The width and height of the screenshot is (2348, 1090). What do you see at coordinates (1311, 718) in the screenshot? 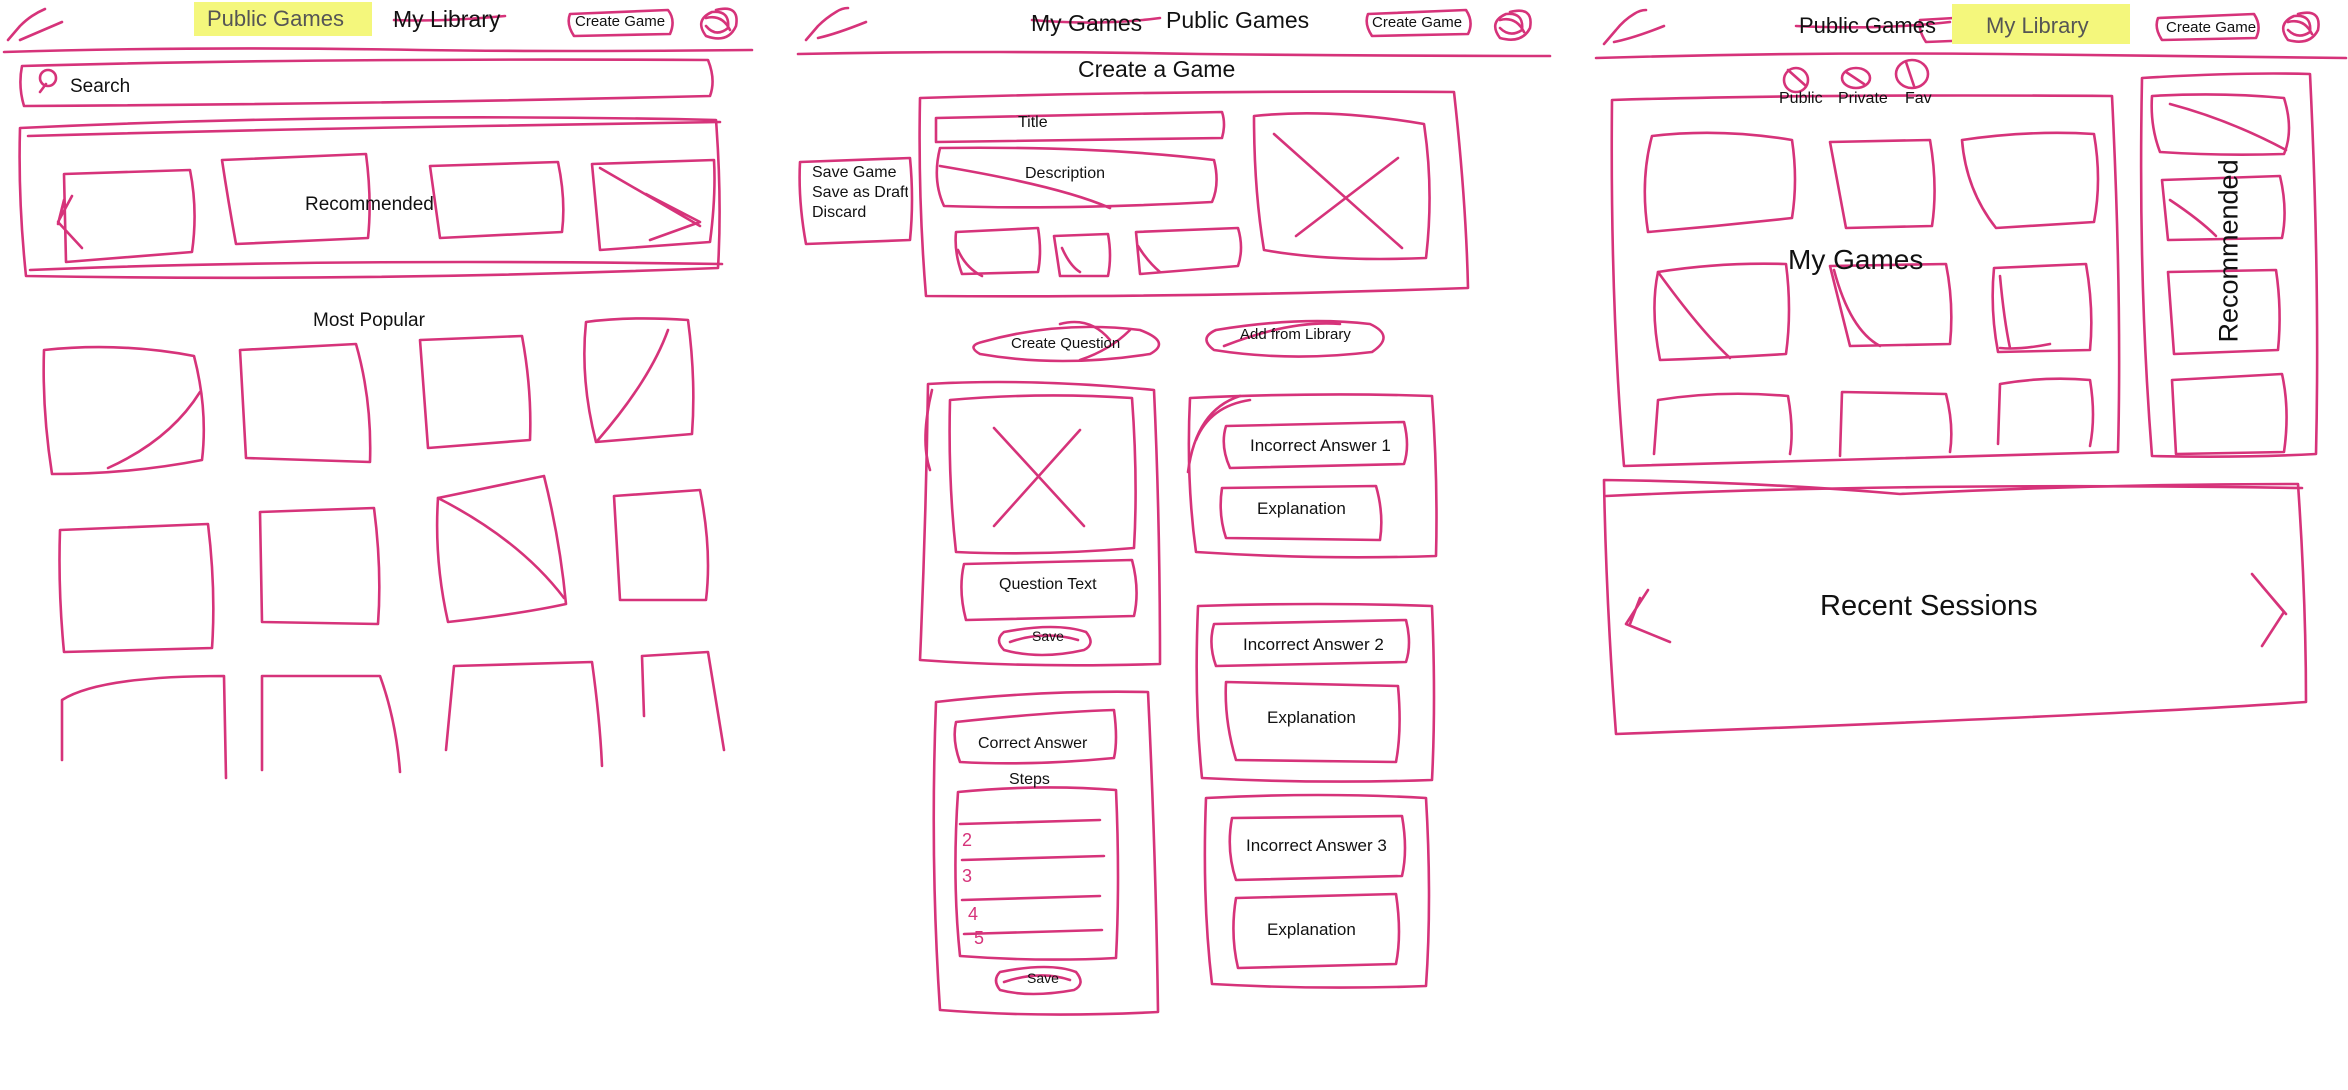
I see `explanation-2-field: Explanation` at bounding box center [1311, 718].